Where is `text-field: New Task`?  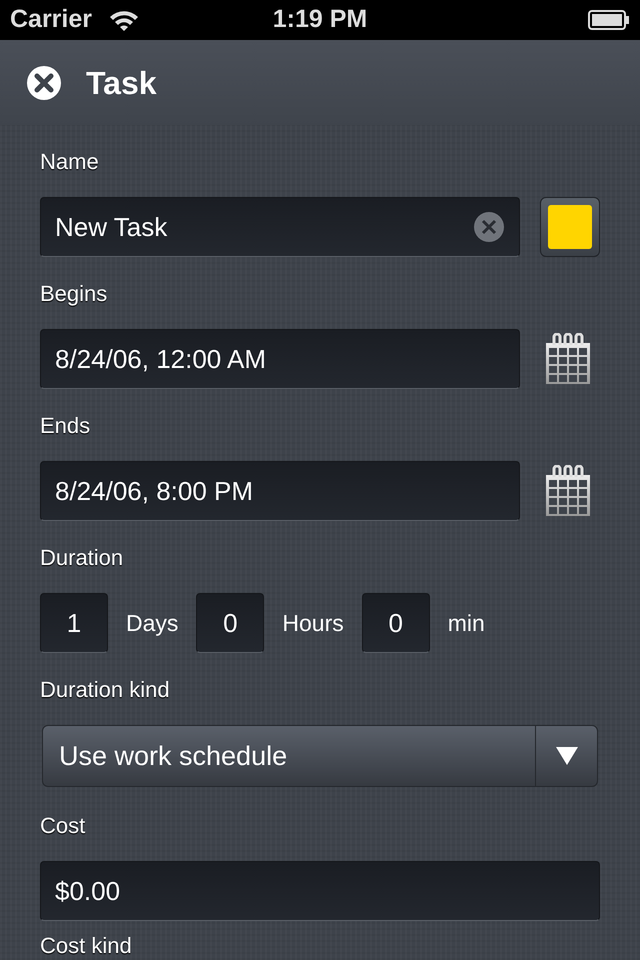 text-field: New Task is located at coordinates (280, 227).